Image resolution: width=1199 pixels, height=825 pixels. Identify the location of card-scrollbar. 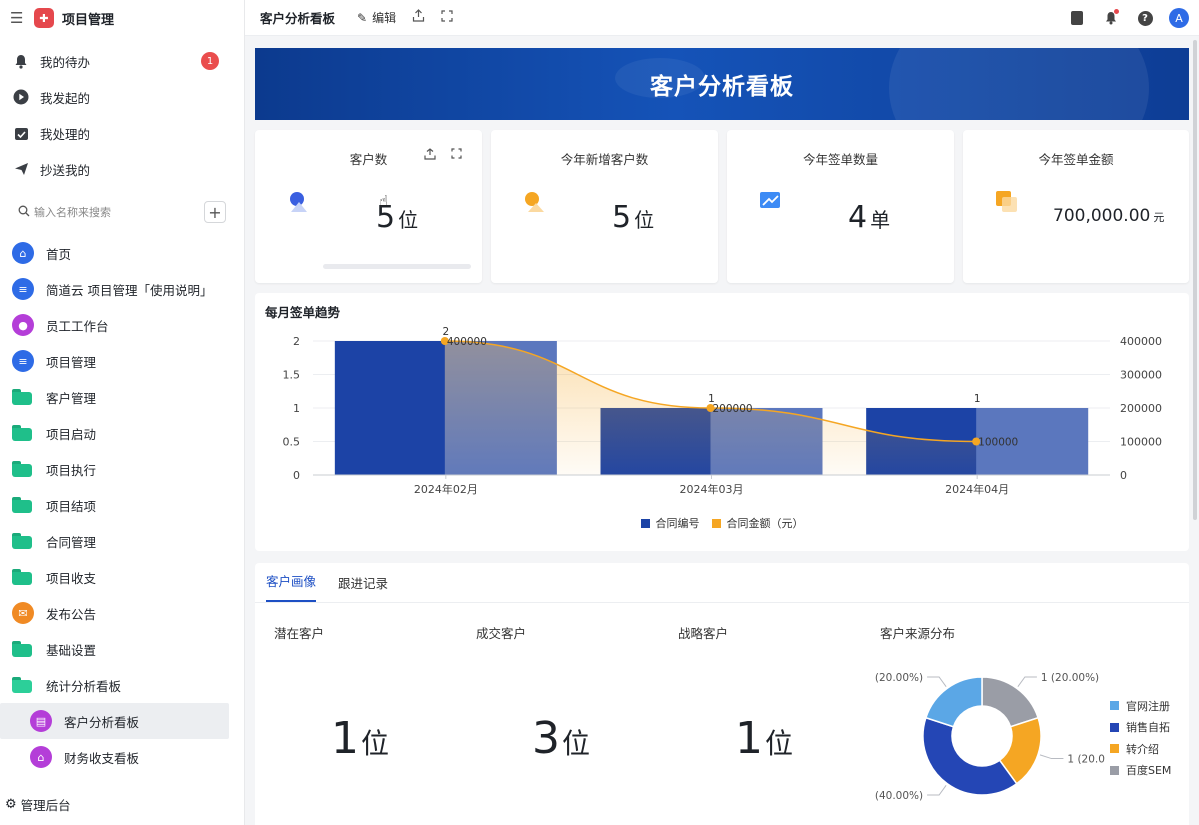
(397, 266).